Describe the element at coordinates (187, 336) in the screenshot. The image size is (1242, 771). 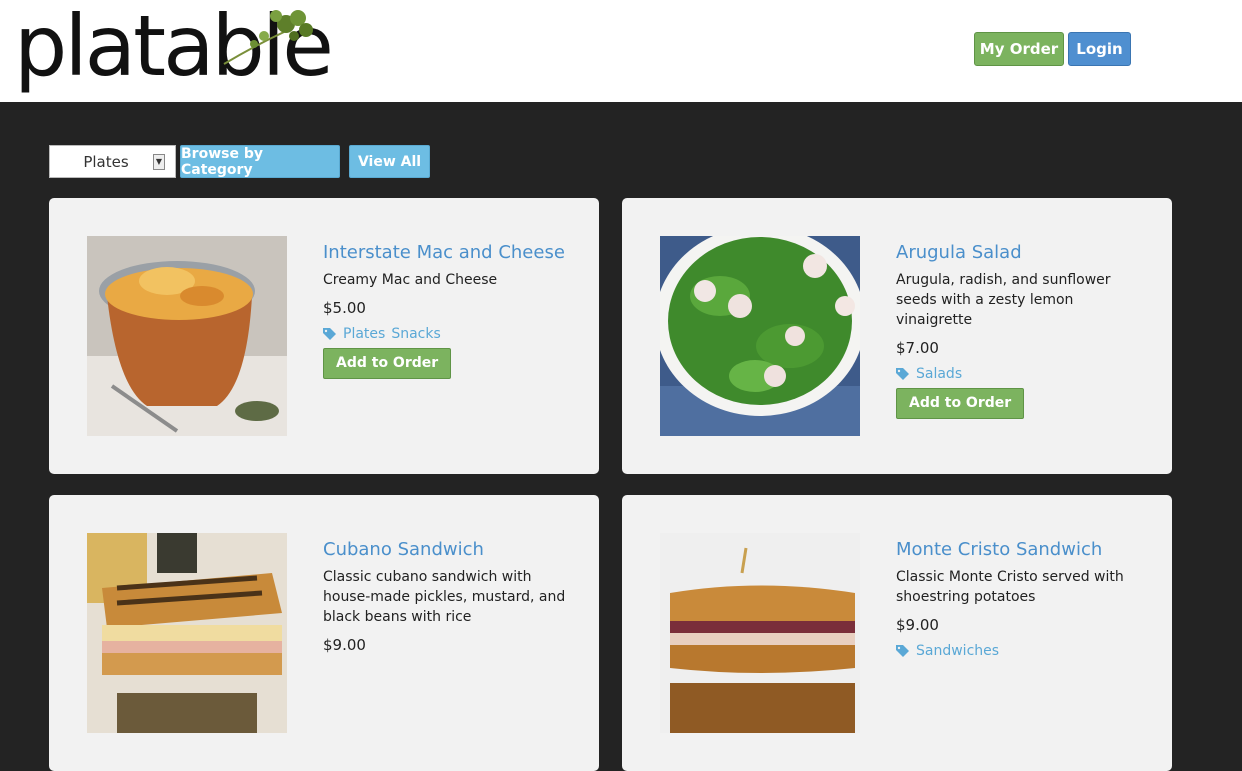
I see `mac-and-cheese-image` at that location.